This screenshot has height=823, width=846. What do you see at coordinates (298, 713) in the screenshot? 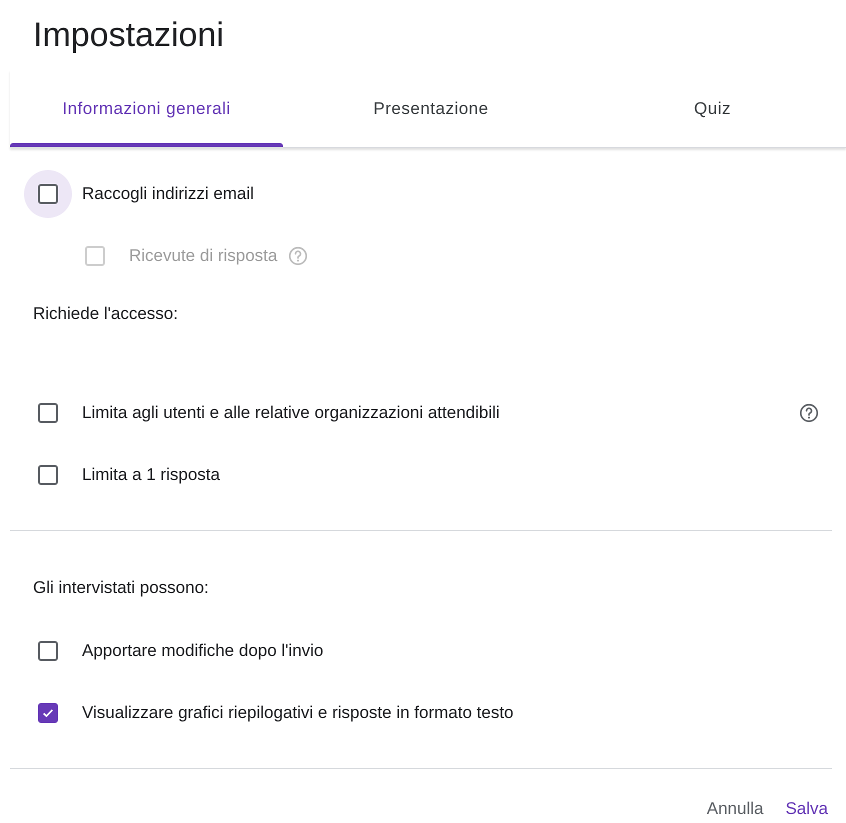
I see `checkbox-label: Visualizzare grafici riepilogativi e risposte in formato testo` at bounding box center [298, 713].